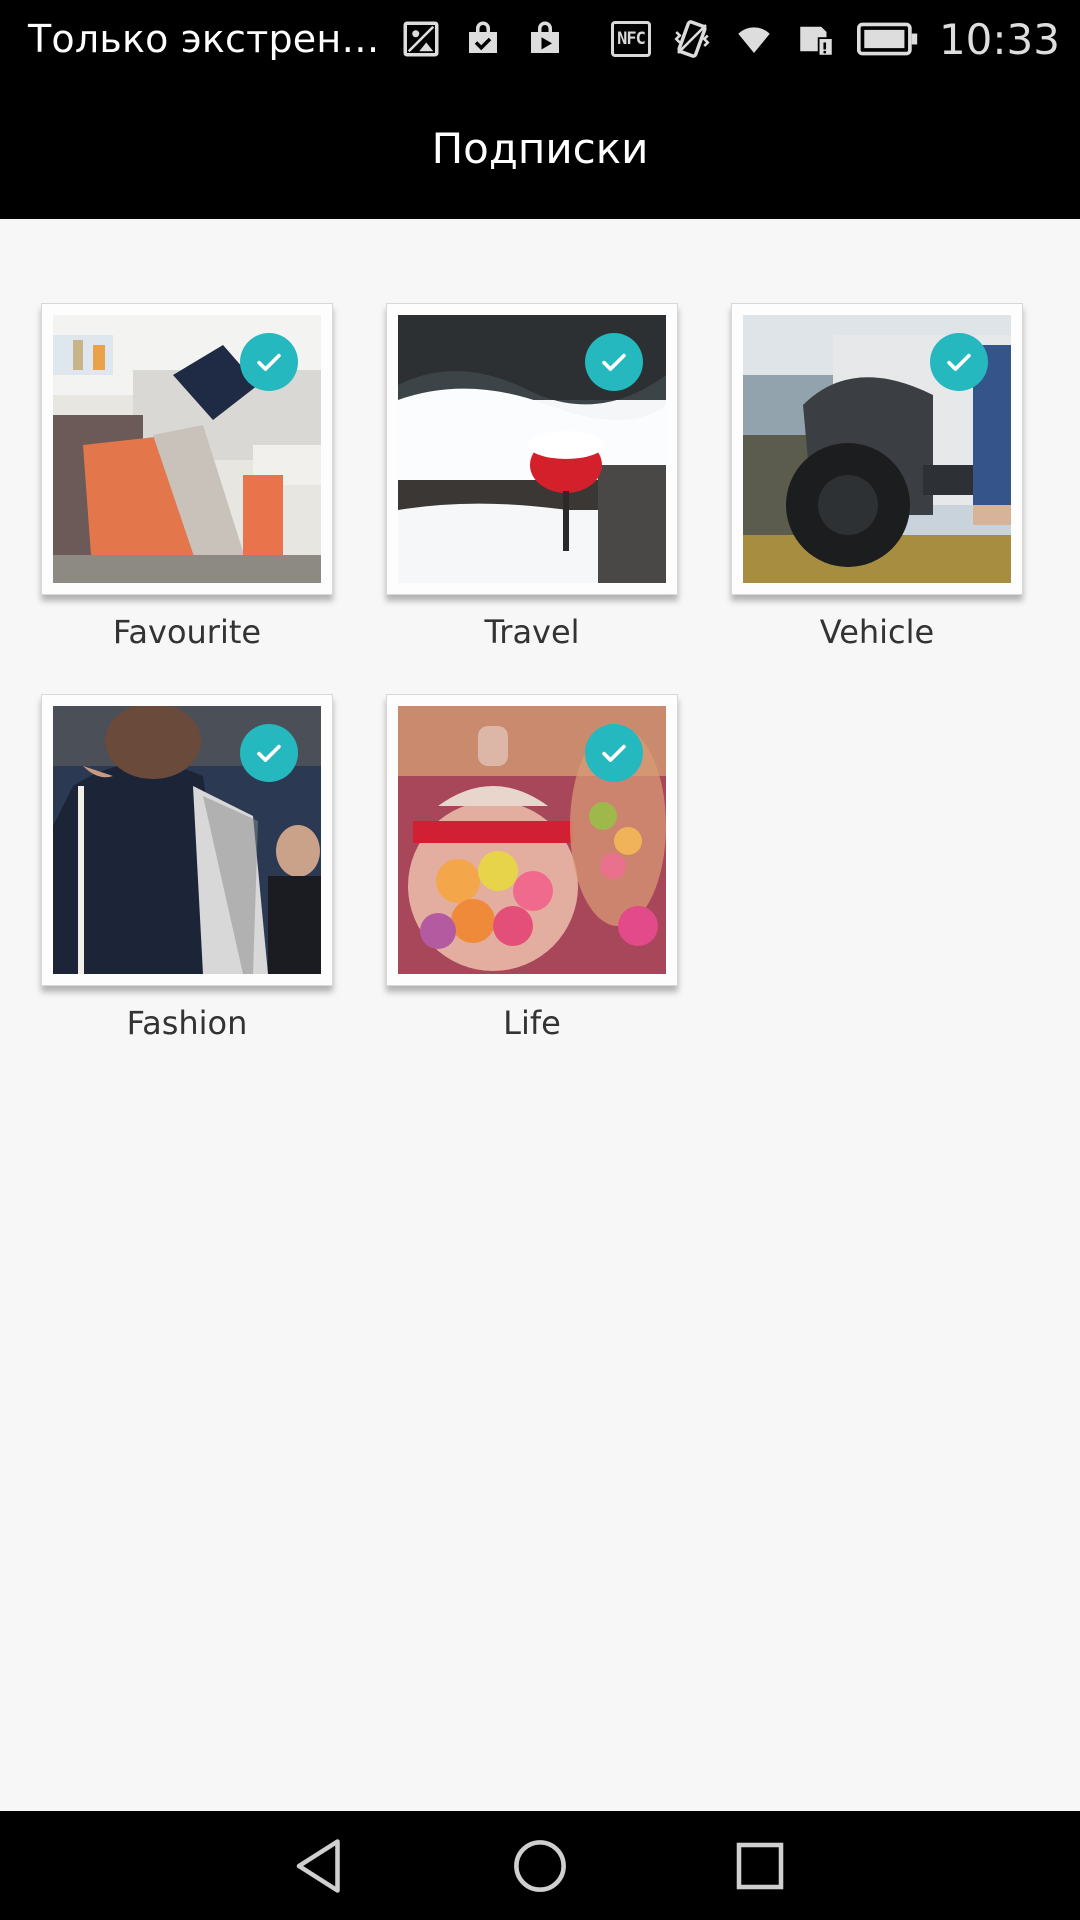  I want to click on tile-label: Fashion, so click(187, 1023).